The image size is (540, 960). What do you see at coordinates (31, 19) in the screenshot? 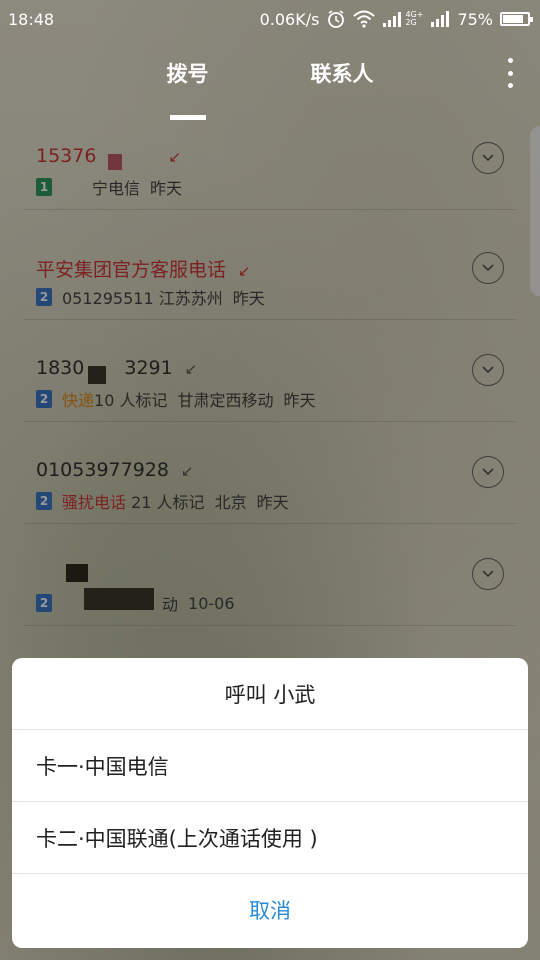
I see `status-time: 18:48` at bounding box center [31, 19].